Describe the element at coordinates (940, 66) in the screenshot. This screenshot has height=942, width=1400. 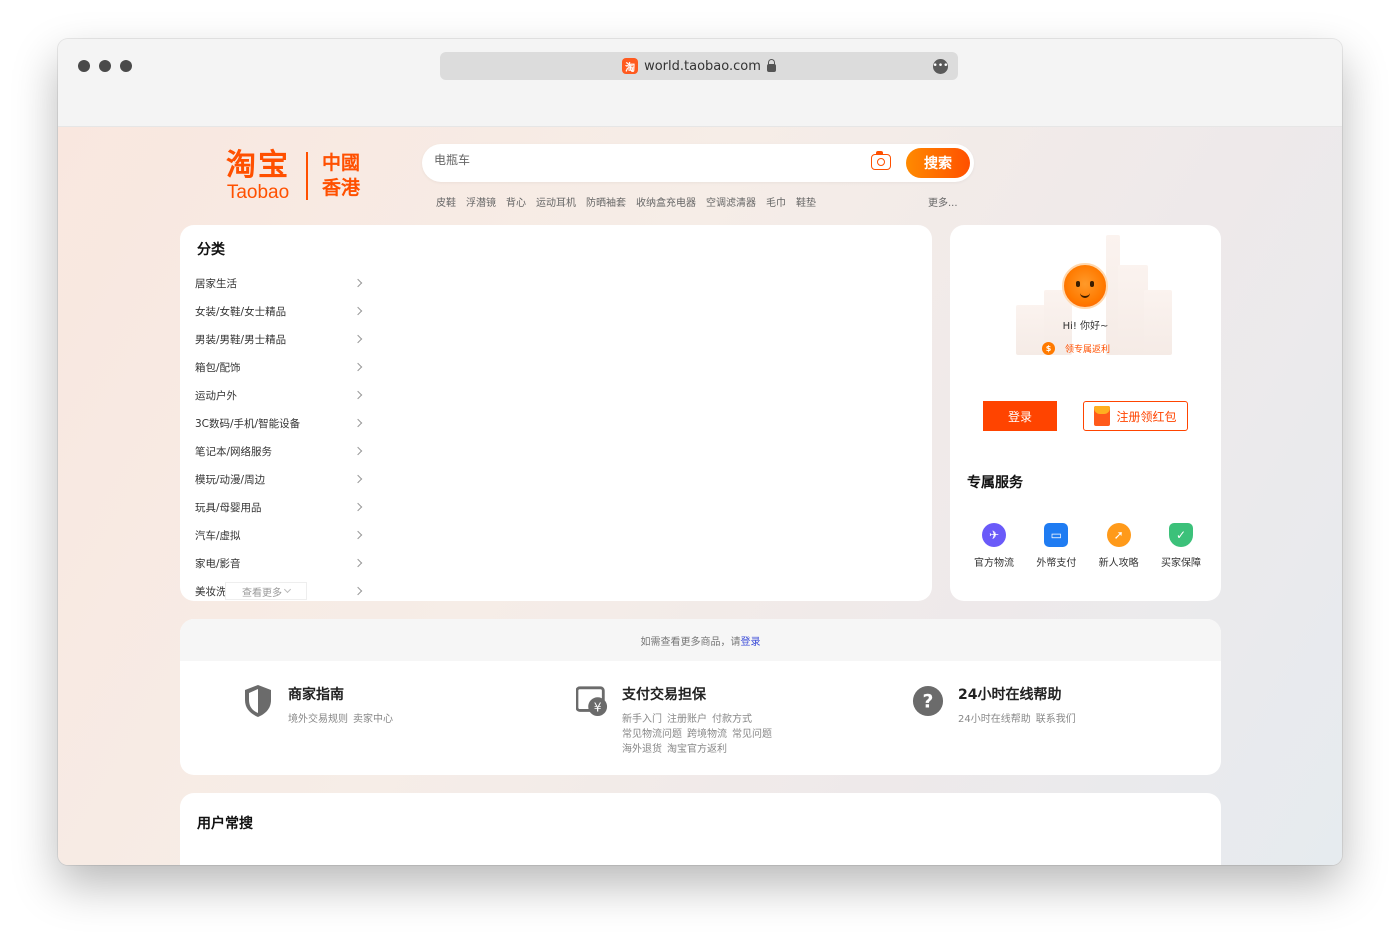
I see `more-options-icon: •••` at that location.